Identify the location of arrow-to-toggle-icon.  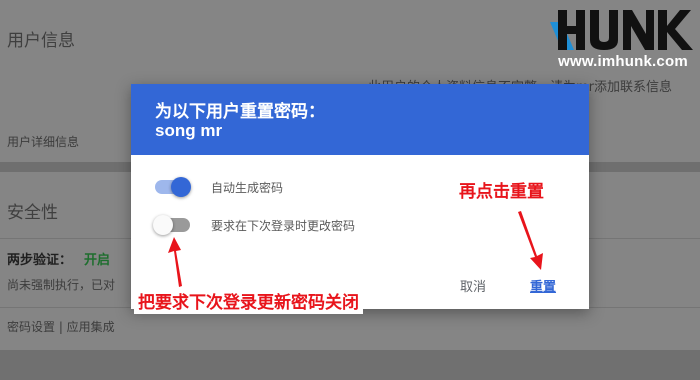
(175, 262).